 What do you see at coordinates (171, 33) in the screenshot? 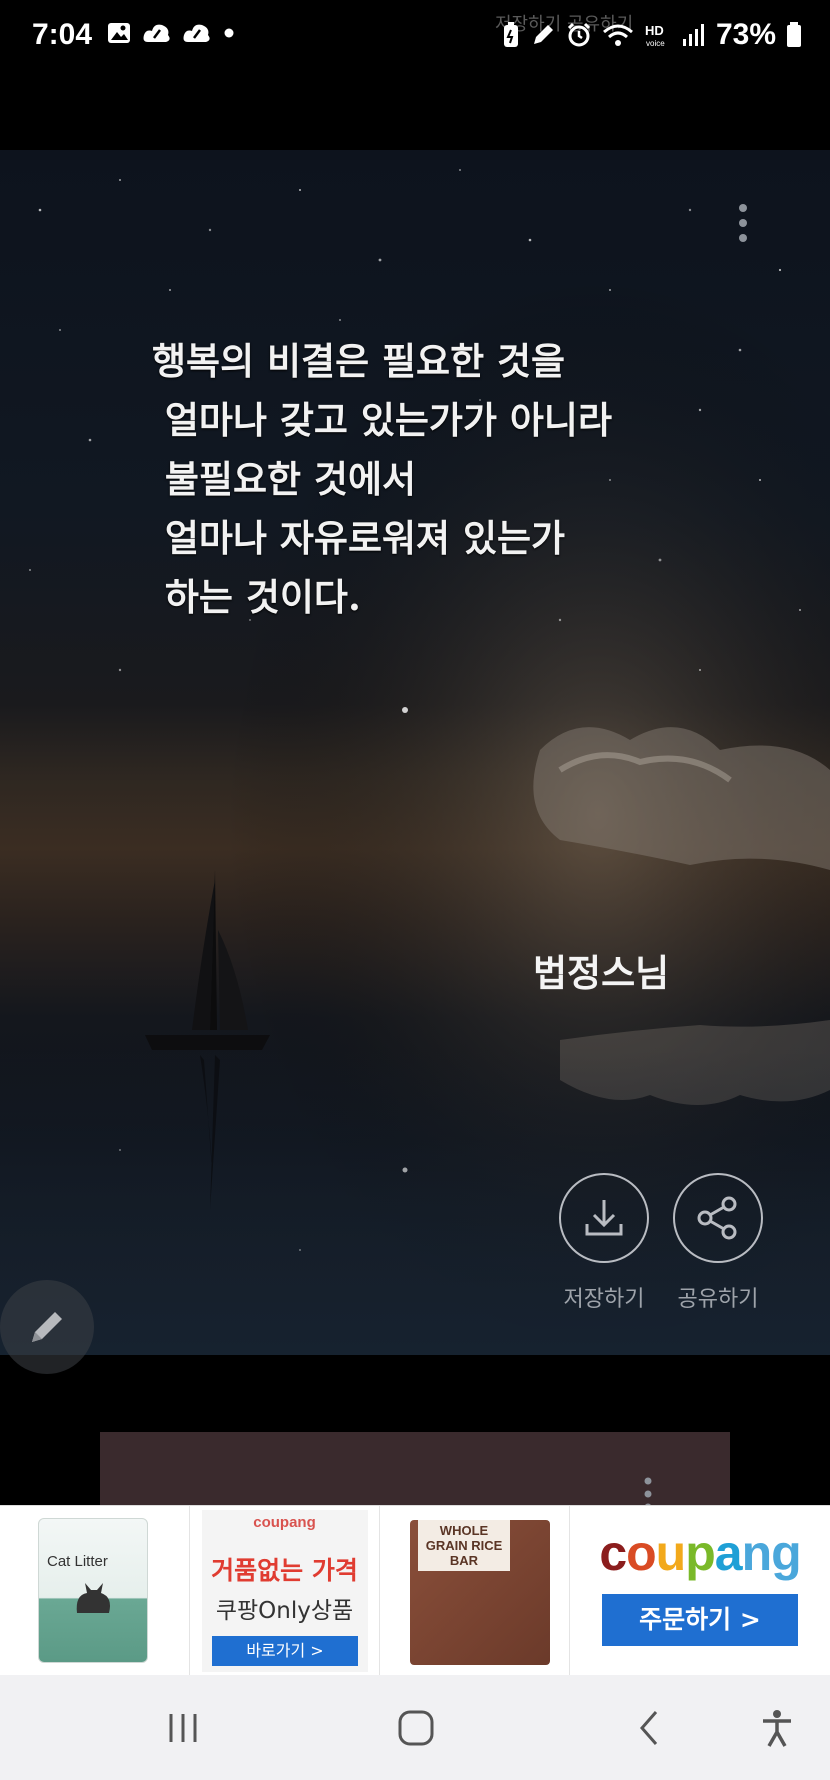
I see `status-left-icons` at bounding box center [171, 33].